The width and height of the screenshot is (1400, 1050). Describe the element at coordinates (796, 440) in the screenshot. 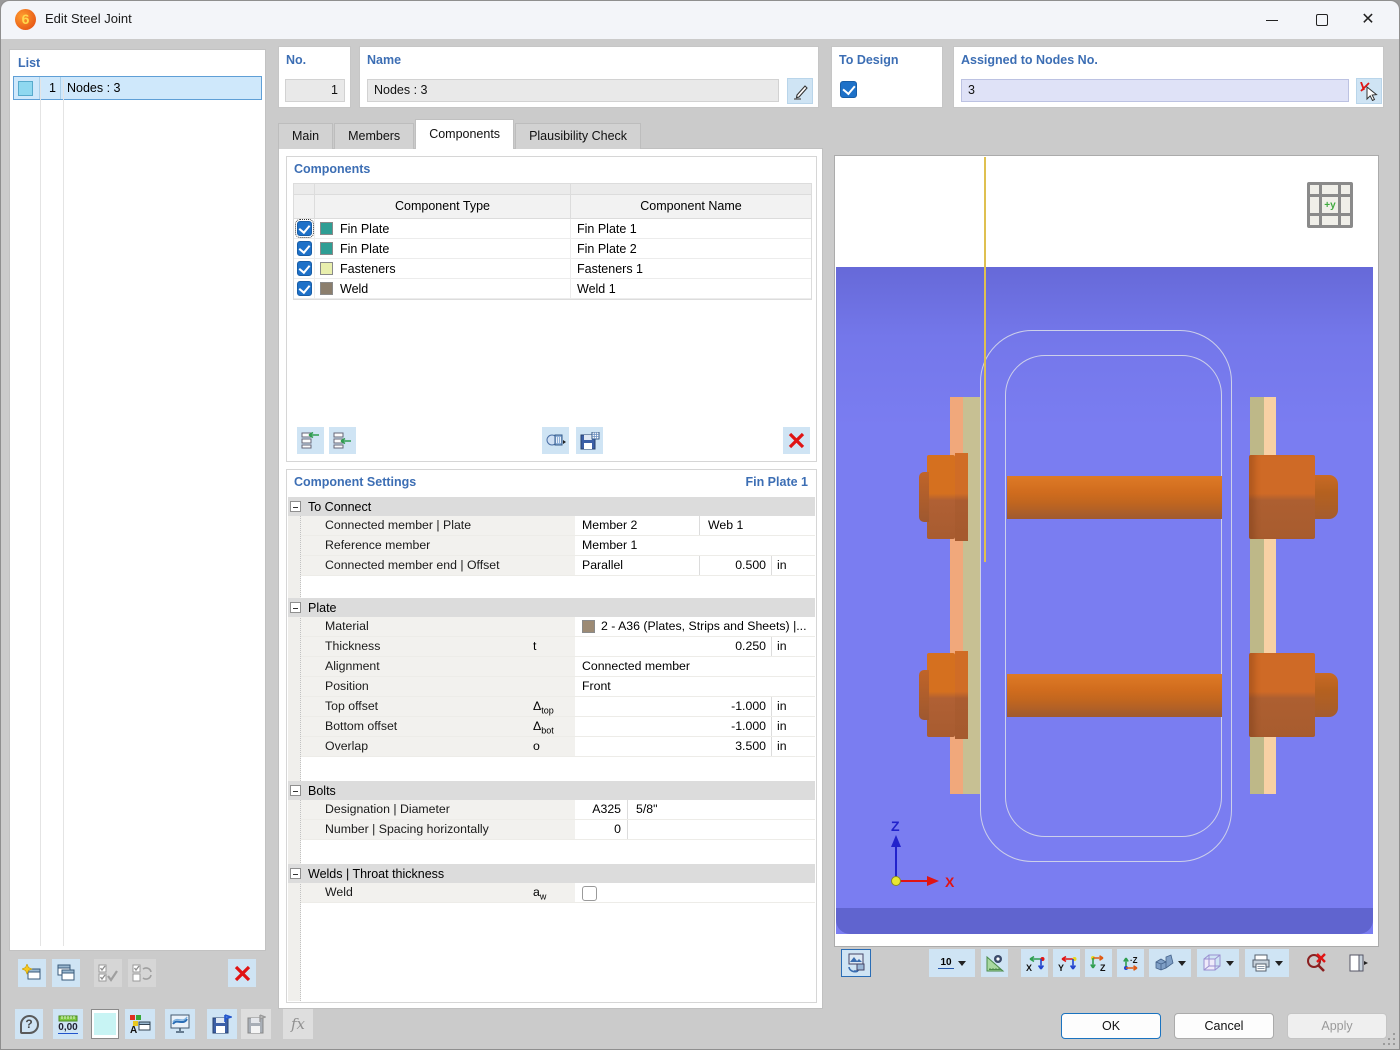

I see `delete-component-button` at that location.